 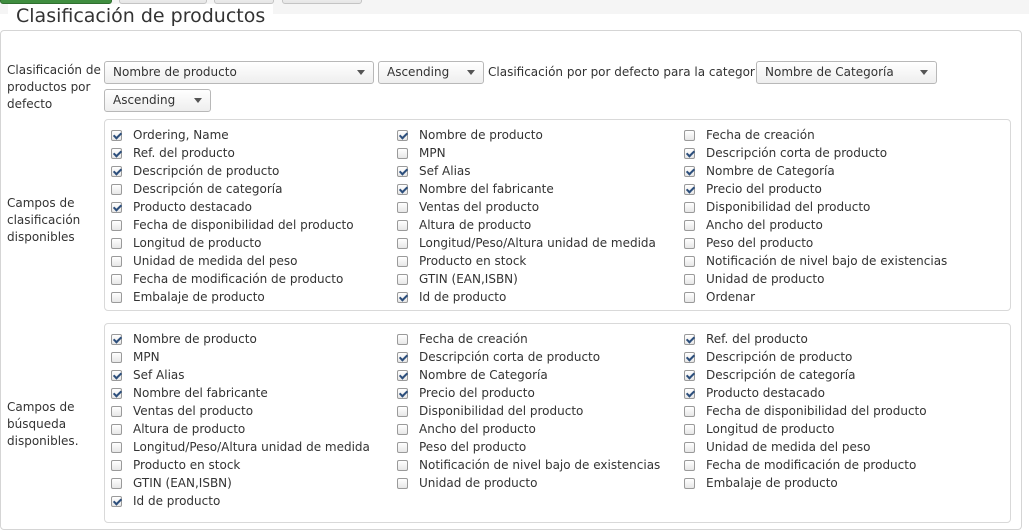 What do you see at coordinates (232, 171) in the screenshot?
I see `sort-field-option: Descripción de producto` at bounding box center [232, 171].